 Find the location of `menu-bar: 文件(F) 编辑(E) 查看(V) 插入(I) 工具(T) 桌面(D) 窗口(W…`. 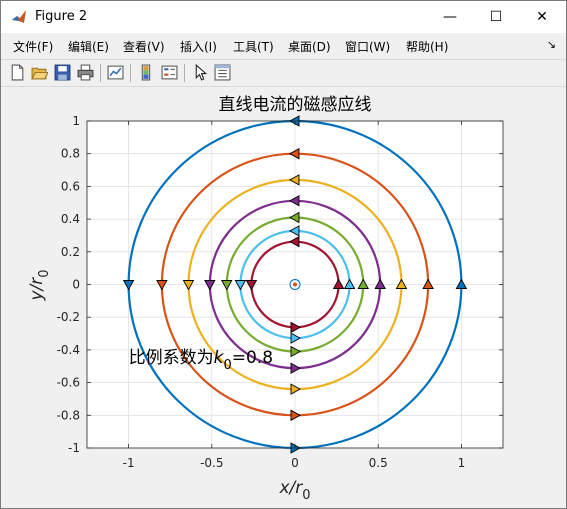

menu-bar: 文件(F) 编辑(E) 查看(V) 插入(I) 工具(T) 桌面(D) 窗口(W… is located at coordinates (283, 46).